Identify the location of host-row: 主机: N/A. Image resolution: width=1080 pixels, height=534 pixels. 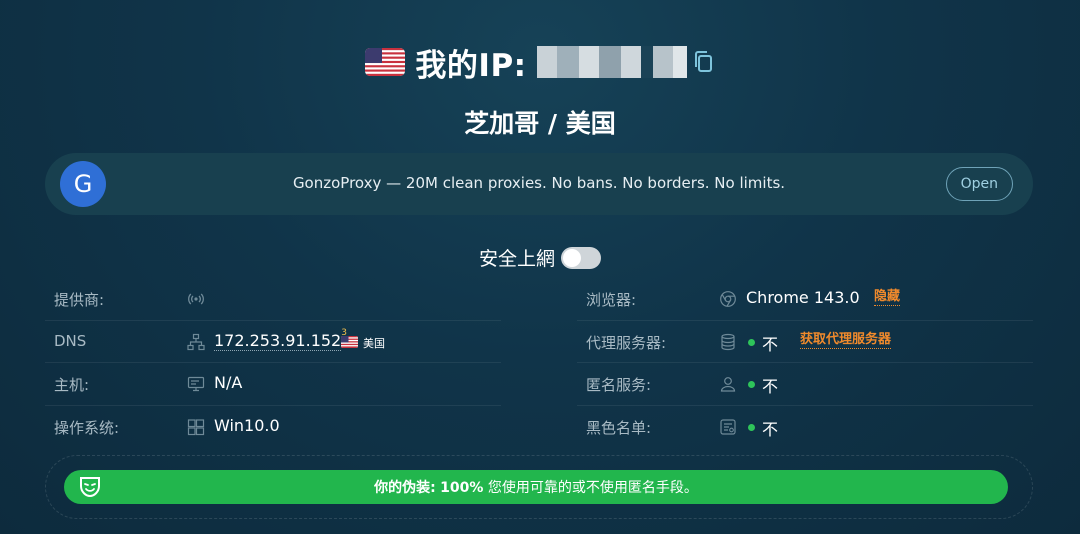
(273, 384).